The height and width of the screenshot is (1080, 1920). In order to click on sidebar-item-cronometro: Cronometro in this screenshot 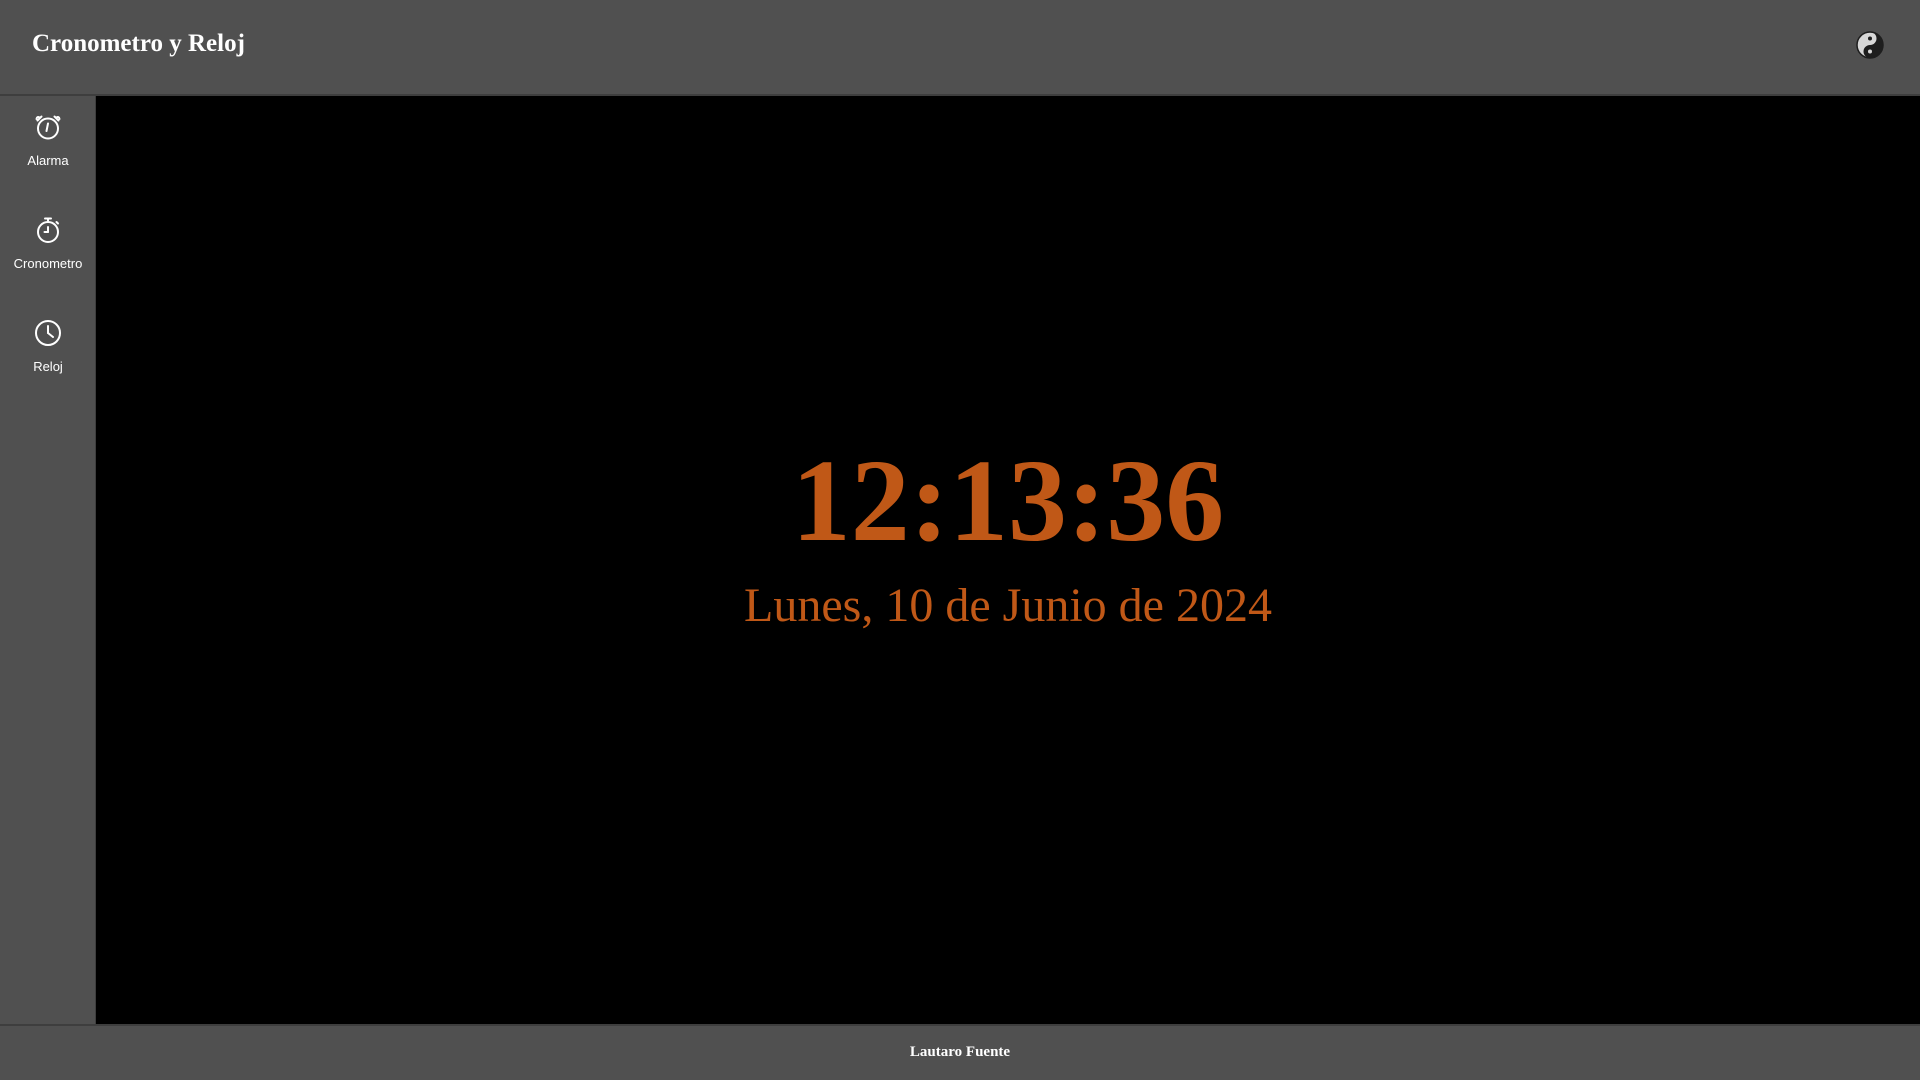, I will do `click(48, 239)`.